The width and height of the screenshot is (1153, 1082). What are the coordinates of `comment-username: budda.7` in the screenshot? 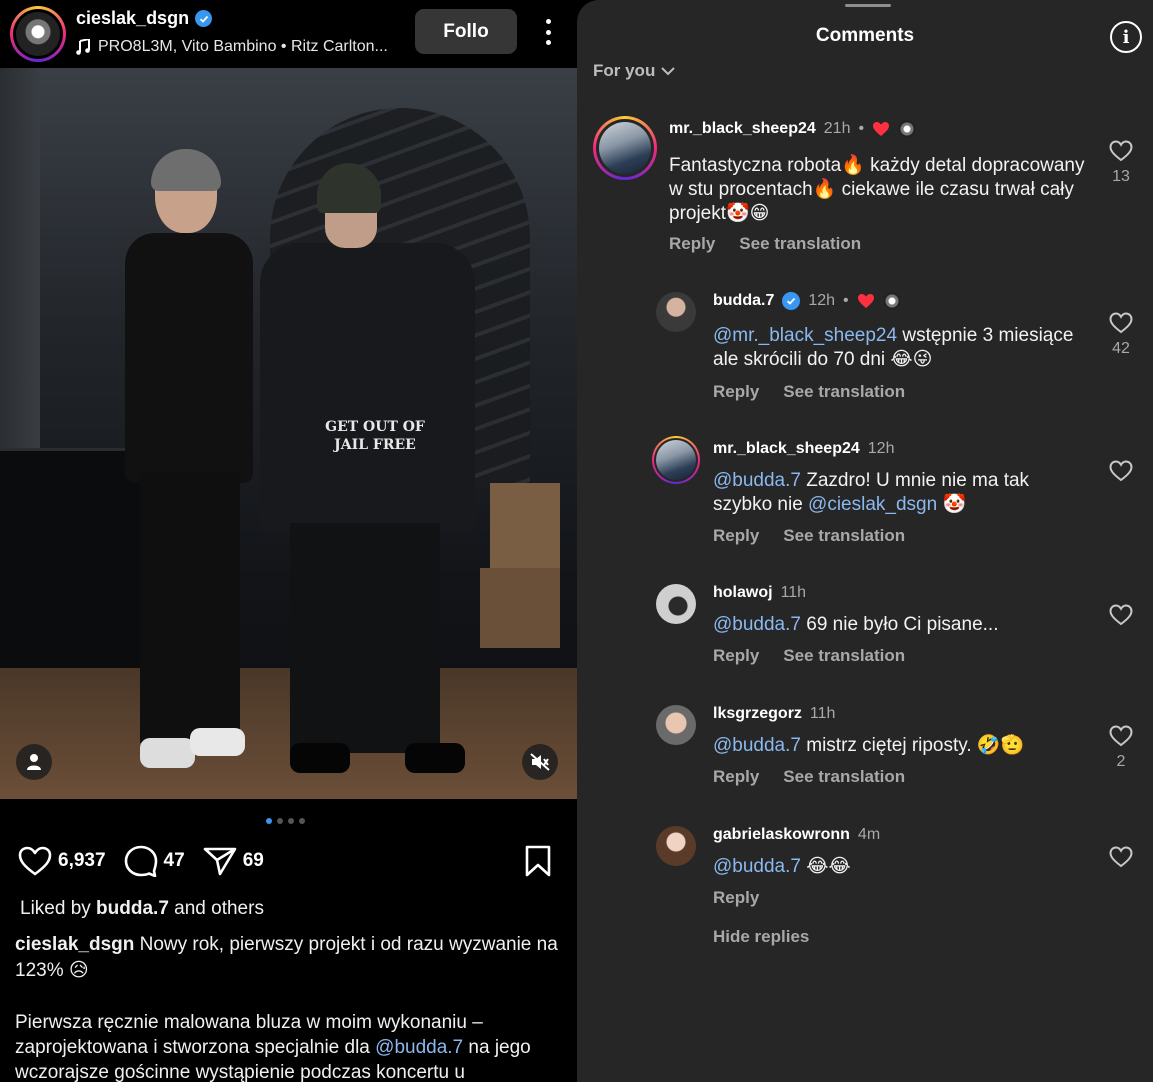 It's located at (743, 301).